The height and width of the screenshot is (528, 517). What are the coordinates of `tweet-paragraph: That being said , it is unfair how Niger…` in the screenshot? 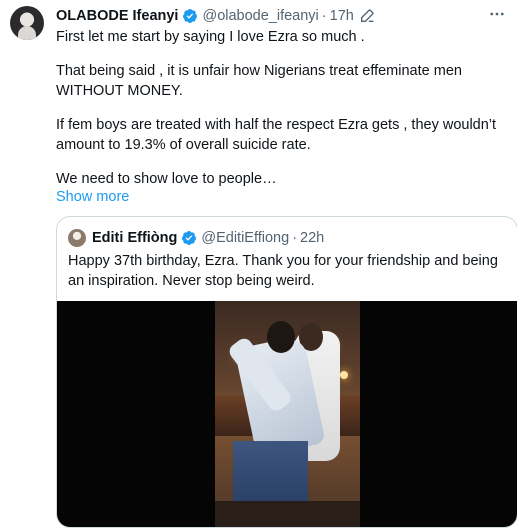 It's located at (259, 81).